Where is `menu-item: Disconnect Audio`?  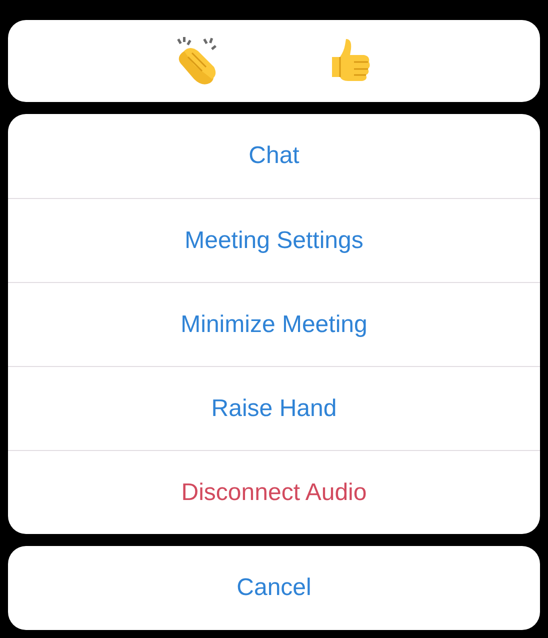 menu-item: Disconnect Audio is located at coordinates (274, 492).